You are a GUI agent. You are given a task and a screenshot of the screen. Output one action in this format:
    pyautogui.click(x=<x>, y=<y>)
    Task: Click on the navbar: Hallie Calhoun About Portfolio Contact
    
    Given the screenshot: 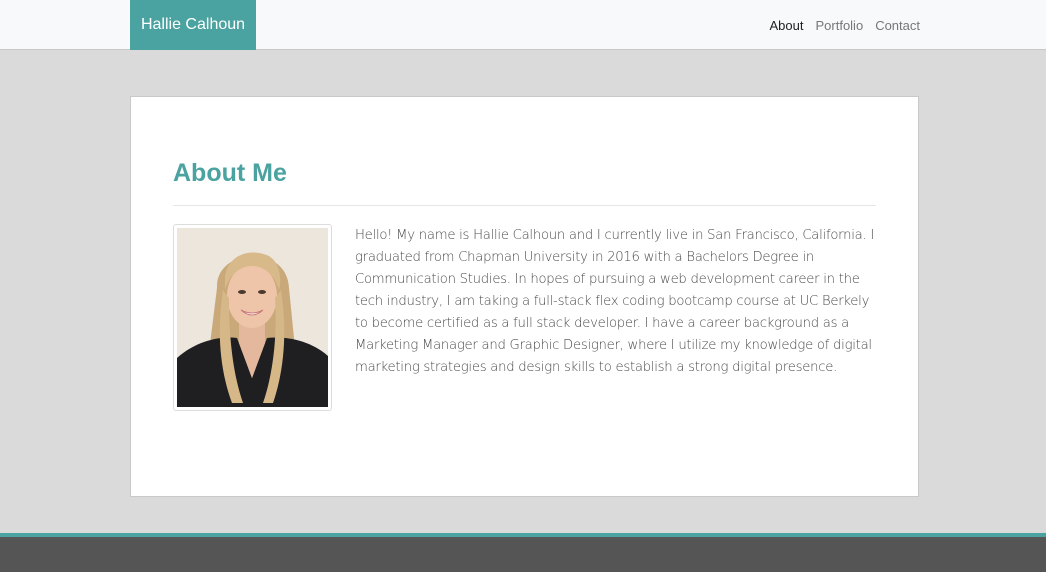 What is the action you would take?
    pyautogui.click(x=523, y=25)
    